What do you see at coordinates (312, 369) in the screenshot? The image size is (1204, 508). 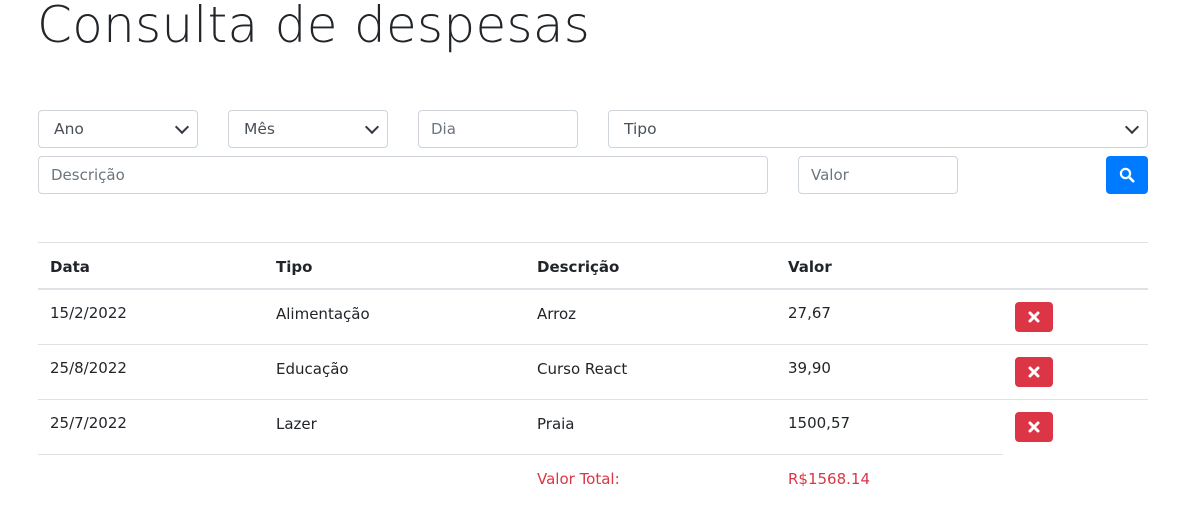 I see `cell-tipo: Educação` at bounding box center [312, 369].